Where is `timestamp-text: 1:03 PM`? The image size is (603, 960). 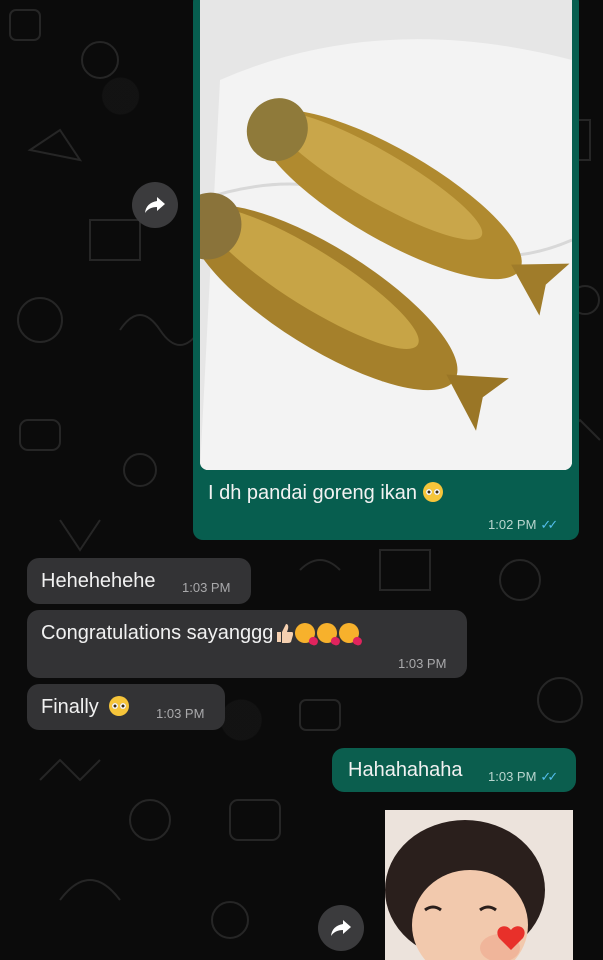
timestamp-text: 1:03 PM is located at coordinates (512, 776).